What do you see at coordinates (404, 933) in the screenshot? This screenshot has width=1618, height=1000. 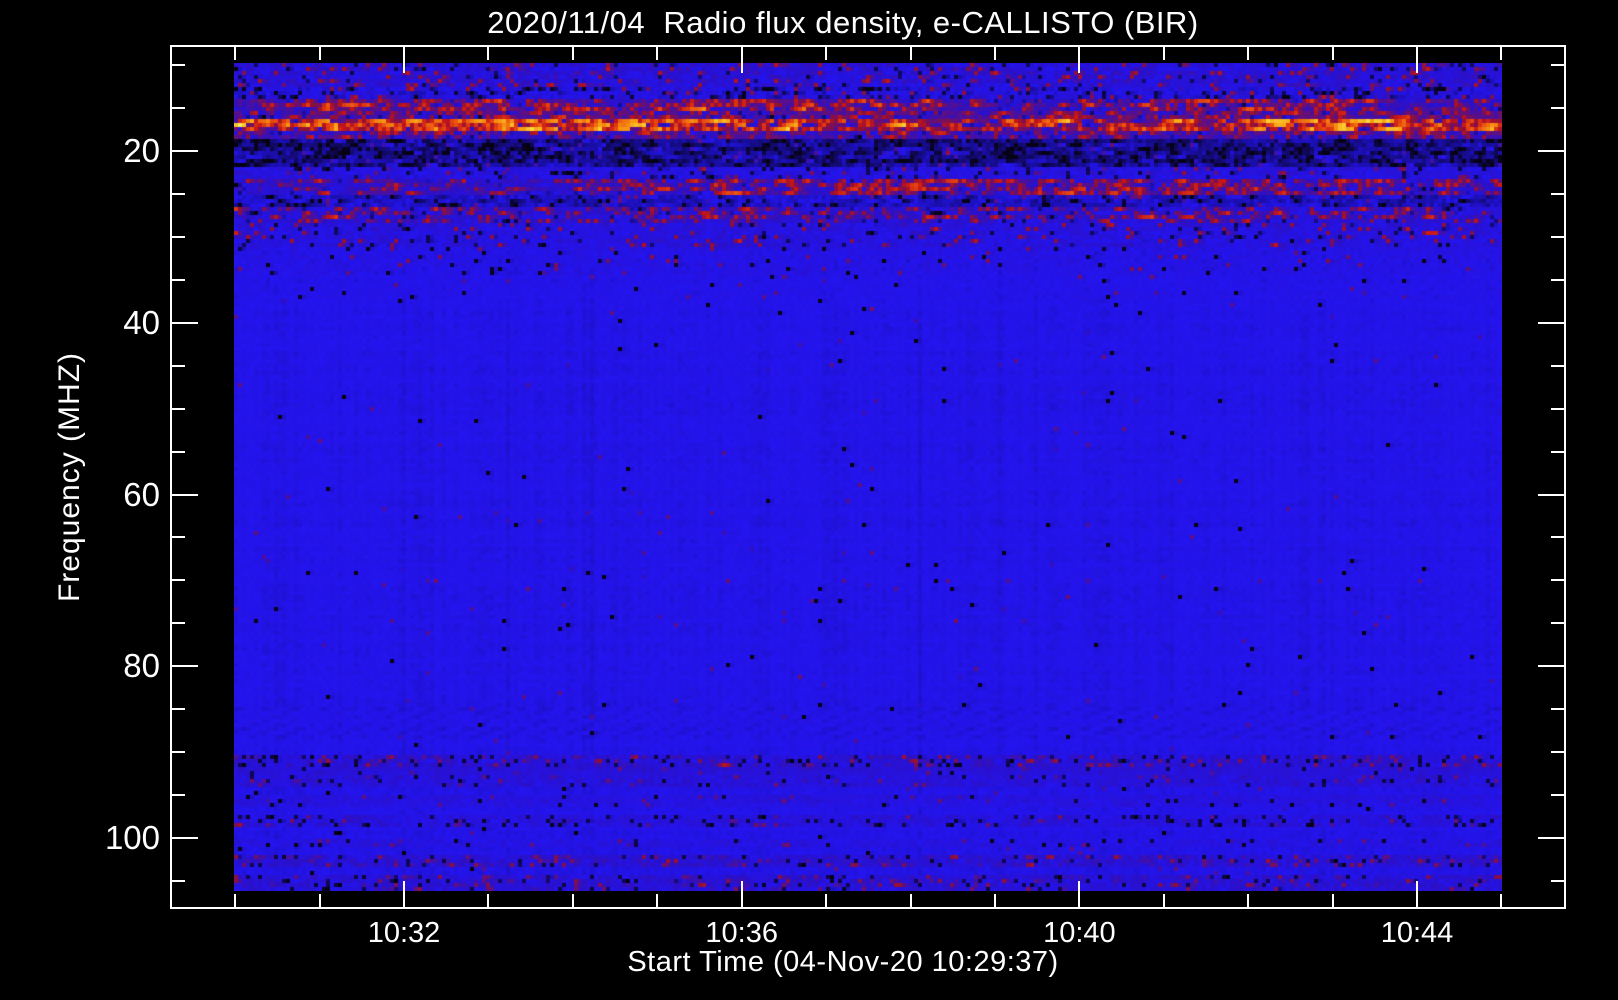 I see `x-tick-label: 10:32` at bounding box center [404, 933].